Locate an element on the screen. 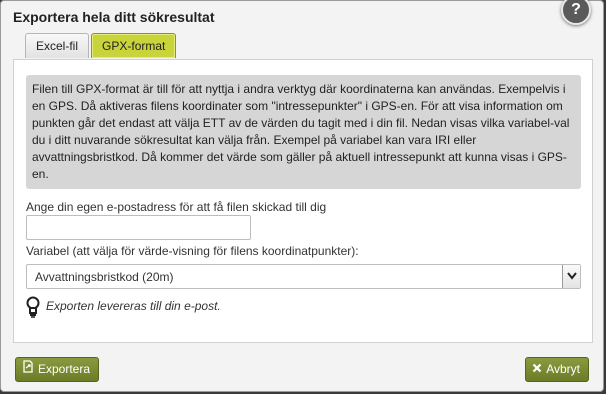  tab-bar: Excel-fil GPX-format is located at coordinates (101, 45).